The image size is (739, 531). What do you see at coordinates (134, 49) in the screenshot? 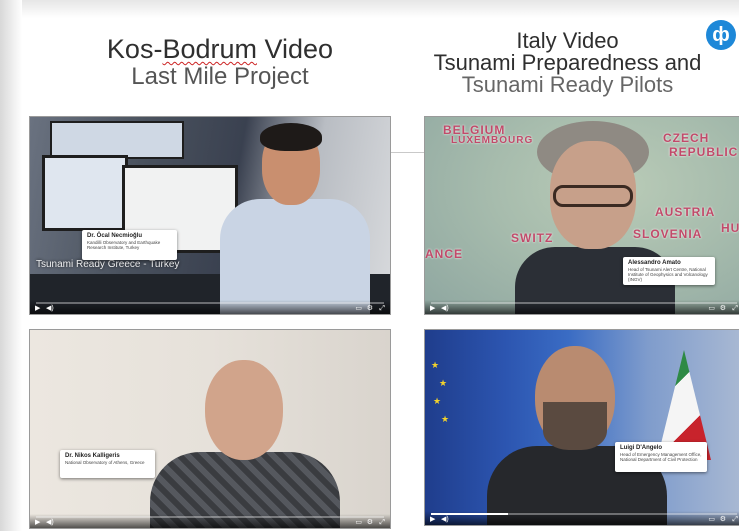
I see `left-heading-prefix: Kos-` at bounding box center [134, 49].